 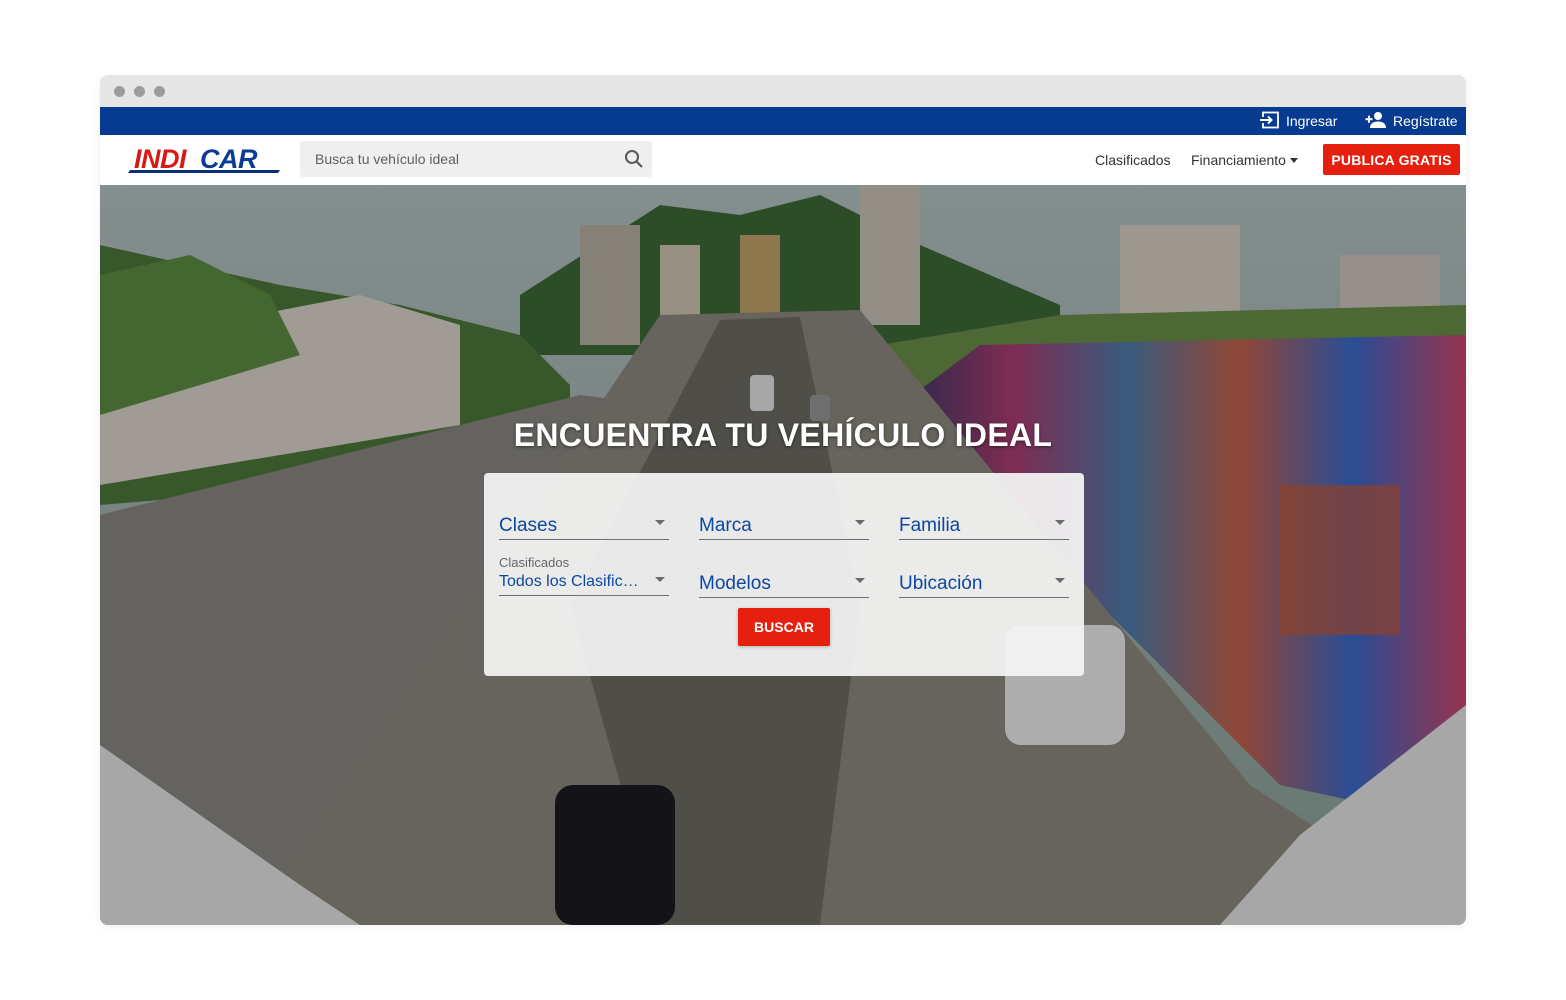 What do you see at coordinates (984, 526) in the screenshot?
I see `family-select: Familia` at bounding box center [984, 526].